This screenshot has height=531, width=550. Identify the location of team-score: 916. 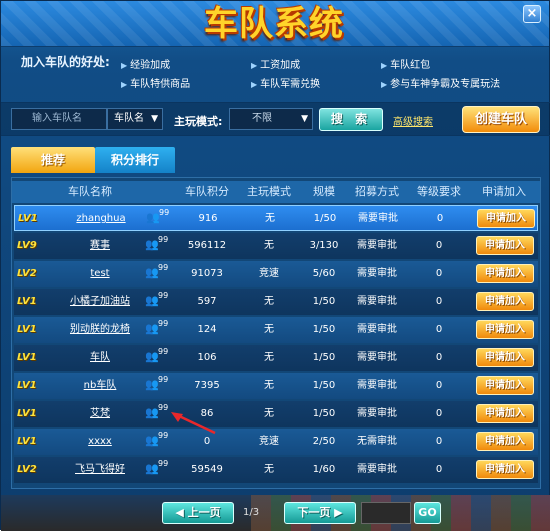
(208, 218).